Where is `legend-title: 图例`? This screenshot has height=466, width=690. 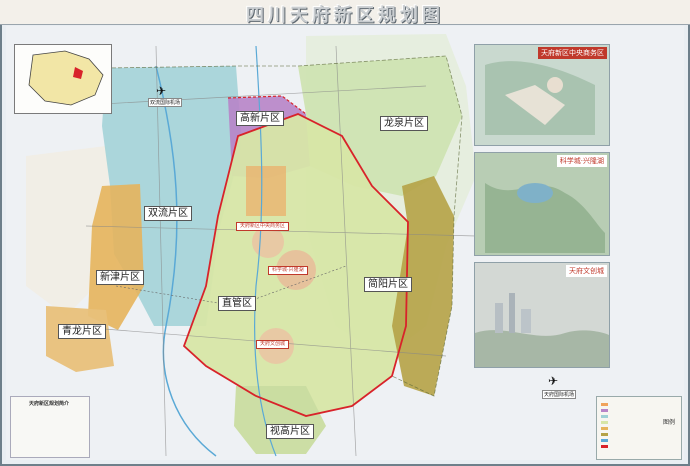 legend-title: 图例 is located at coordinates (668, 422).